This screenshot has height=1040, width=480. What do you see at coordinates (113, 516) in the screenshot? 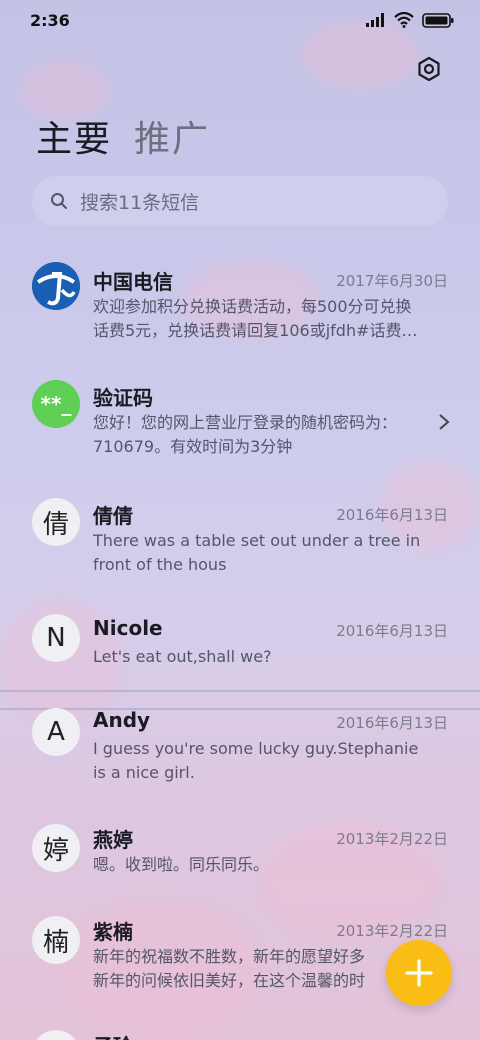
I see `conversation-name: 倩倩` at bounding box center [113, 516].